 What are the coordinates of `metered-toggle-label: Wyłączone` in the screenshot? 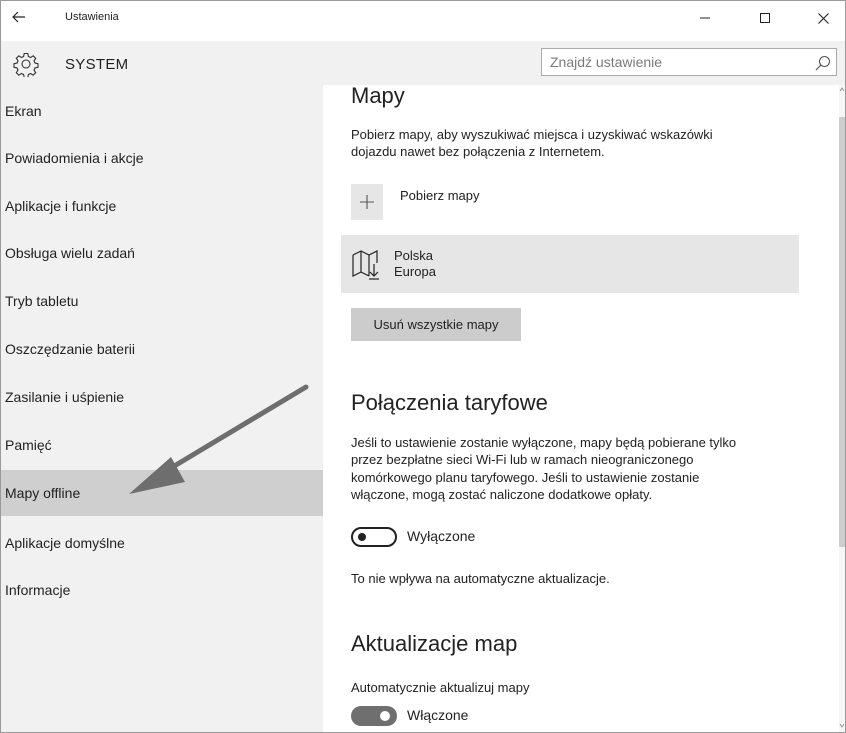 It's located at (441, 536).